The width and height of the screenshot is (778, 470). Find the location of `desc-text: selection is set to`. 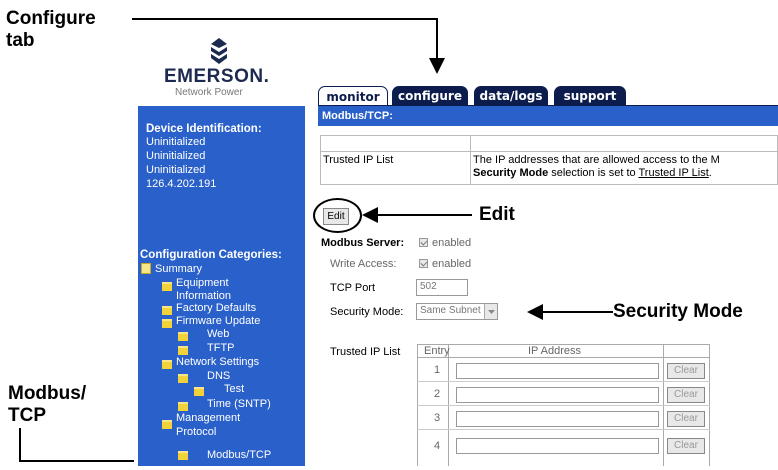

desc-text: selection is set to is located at coordinates (593, 173).